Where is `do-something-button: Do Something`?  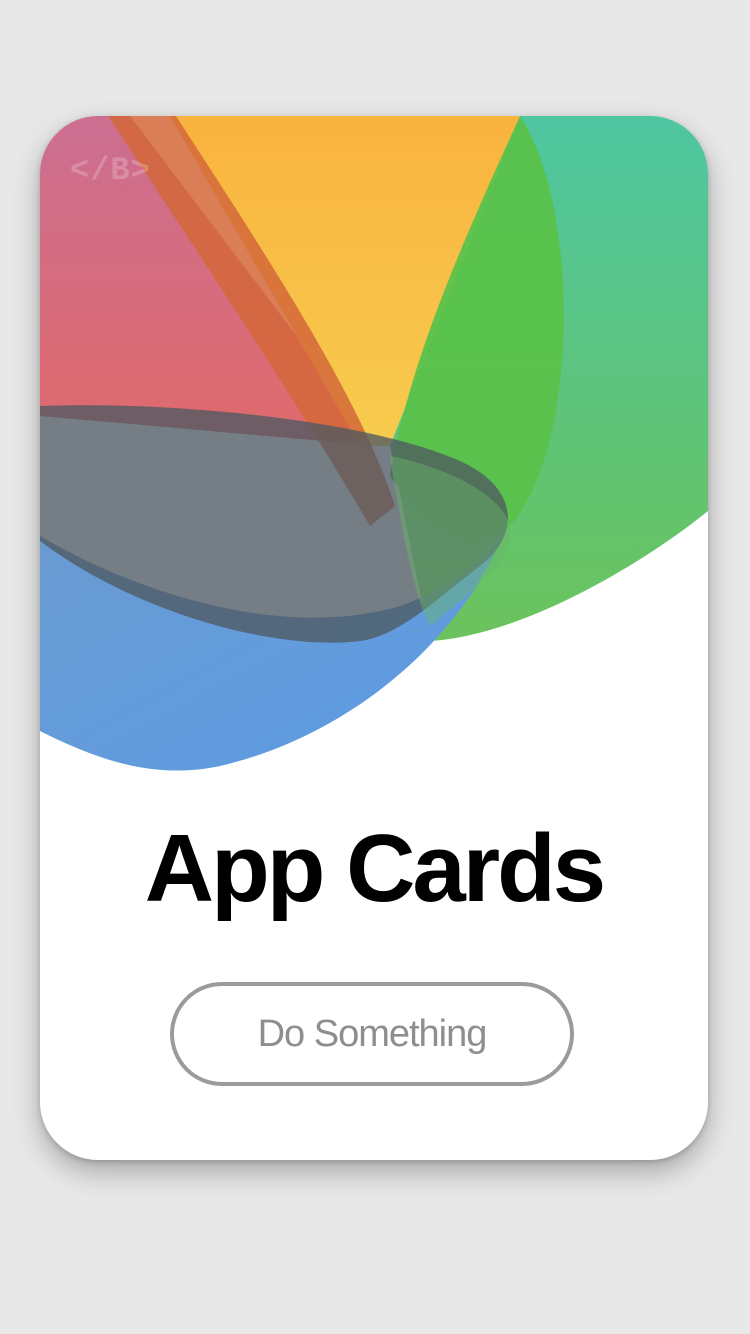
do-something-button: Do Something is located at coordinates (372, 1034).